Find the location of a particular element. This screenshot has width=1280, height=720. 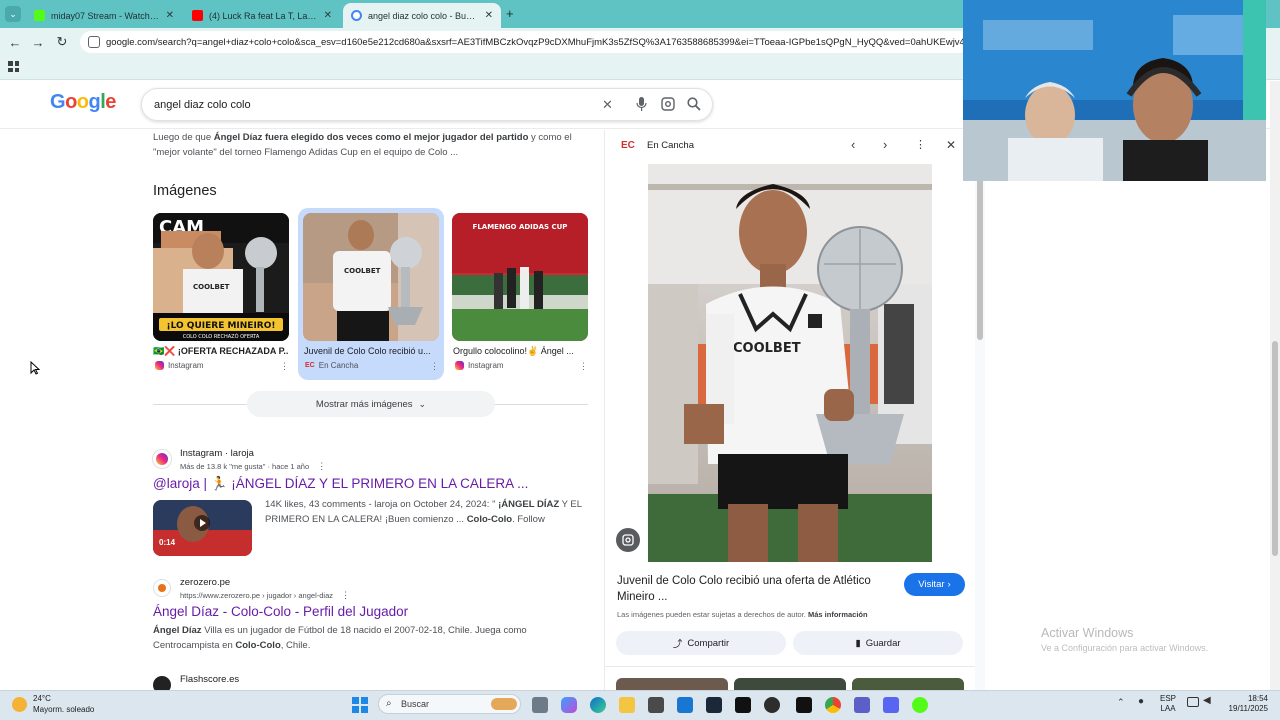

edge-icon is located at coordinates (598, 705).